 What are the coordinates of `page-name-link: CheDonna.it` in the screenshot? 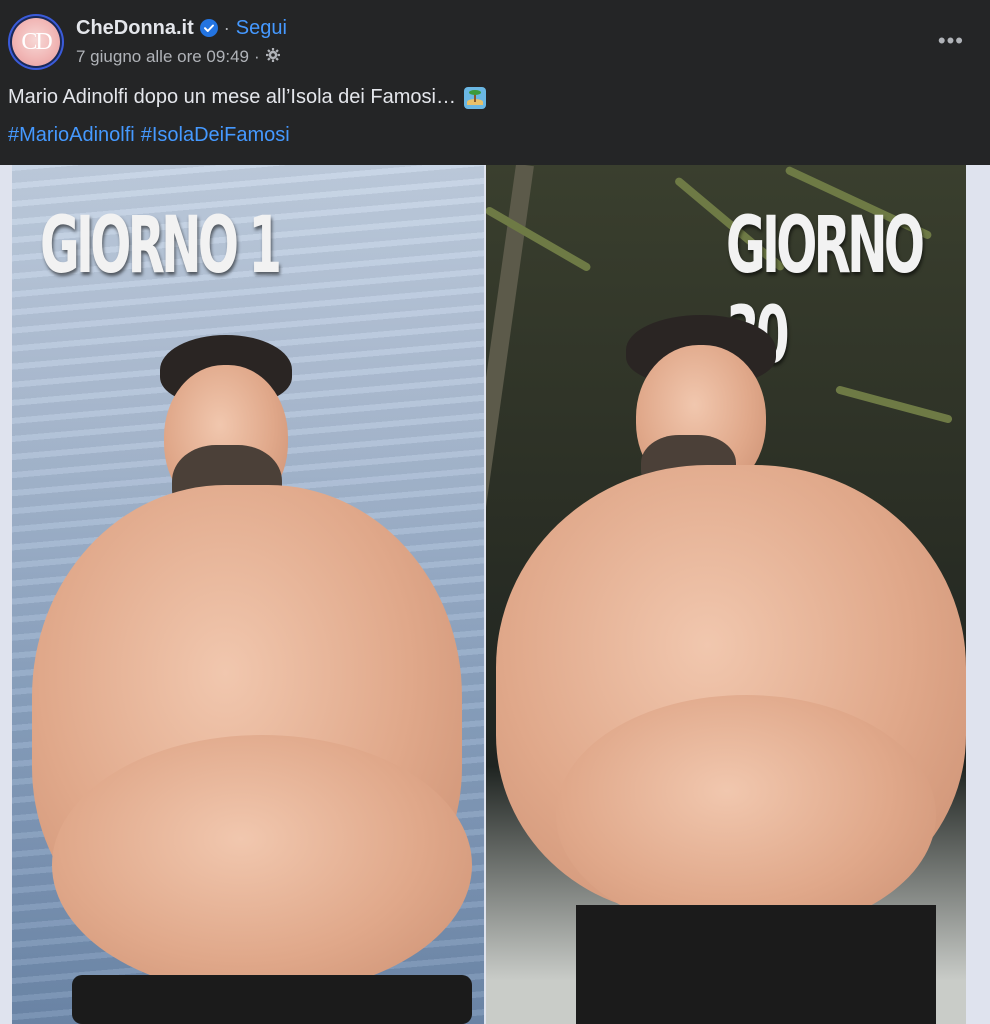 It's located at (135, 28).